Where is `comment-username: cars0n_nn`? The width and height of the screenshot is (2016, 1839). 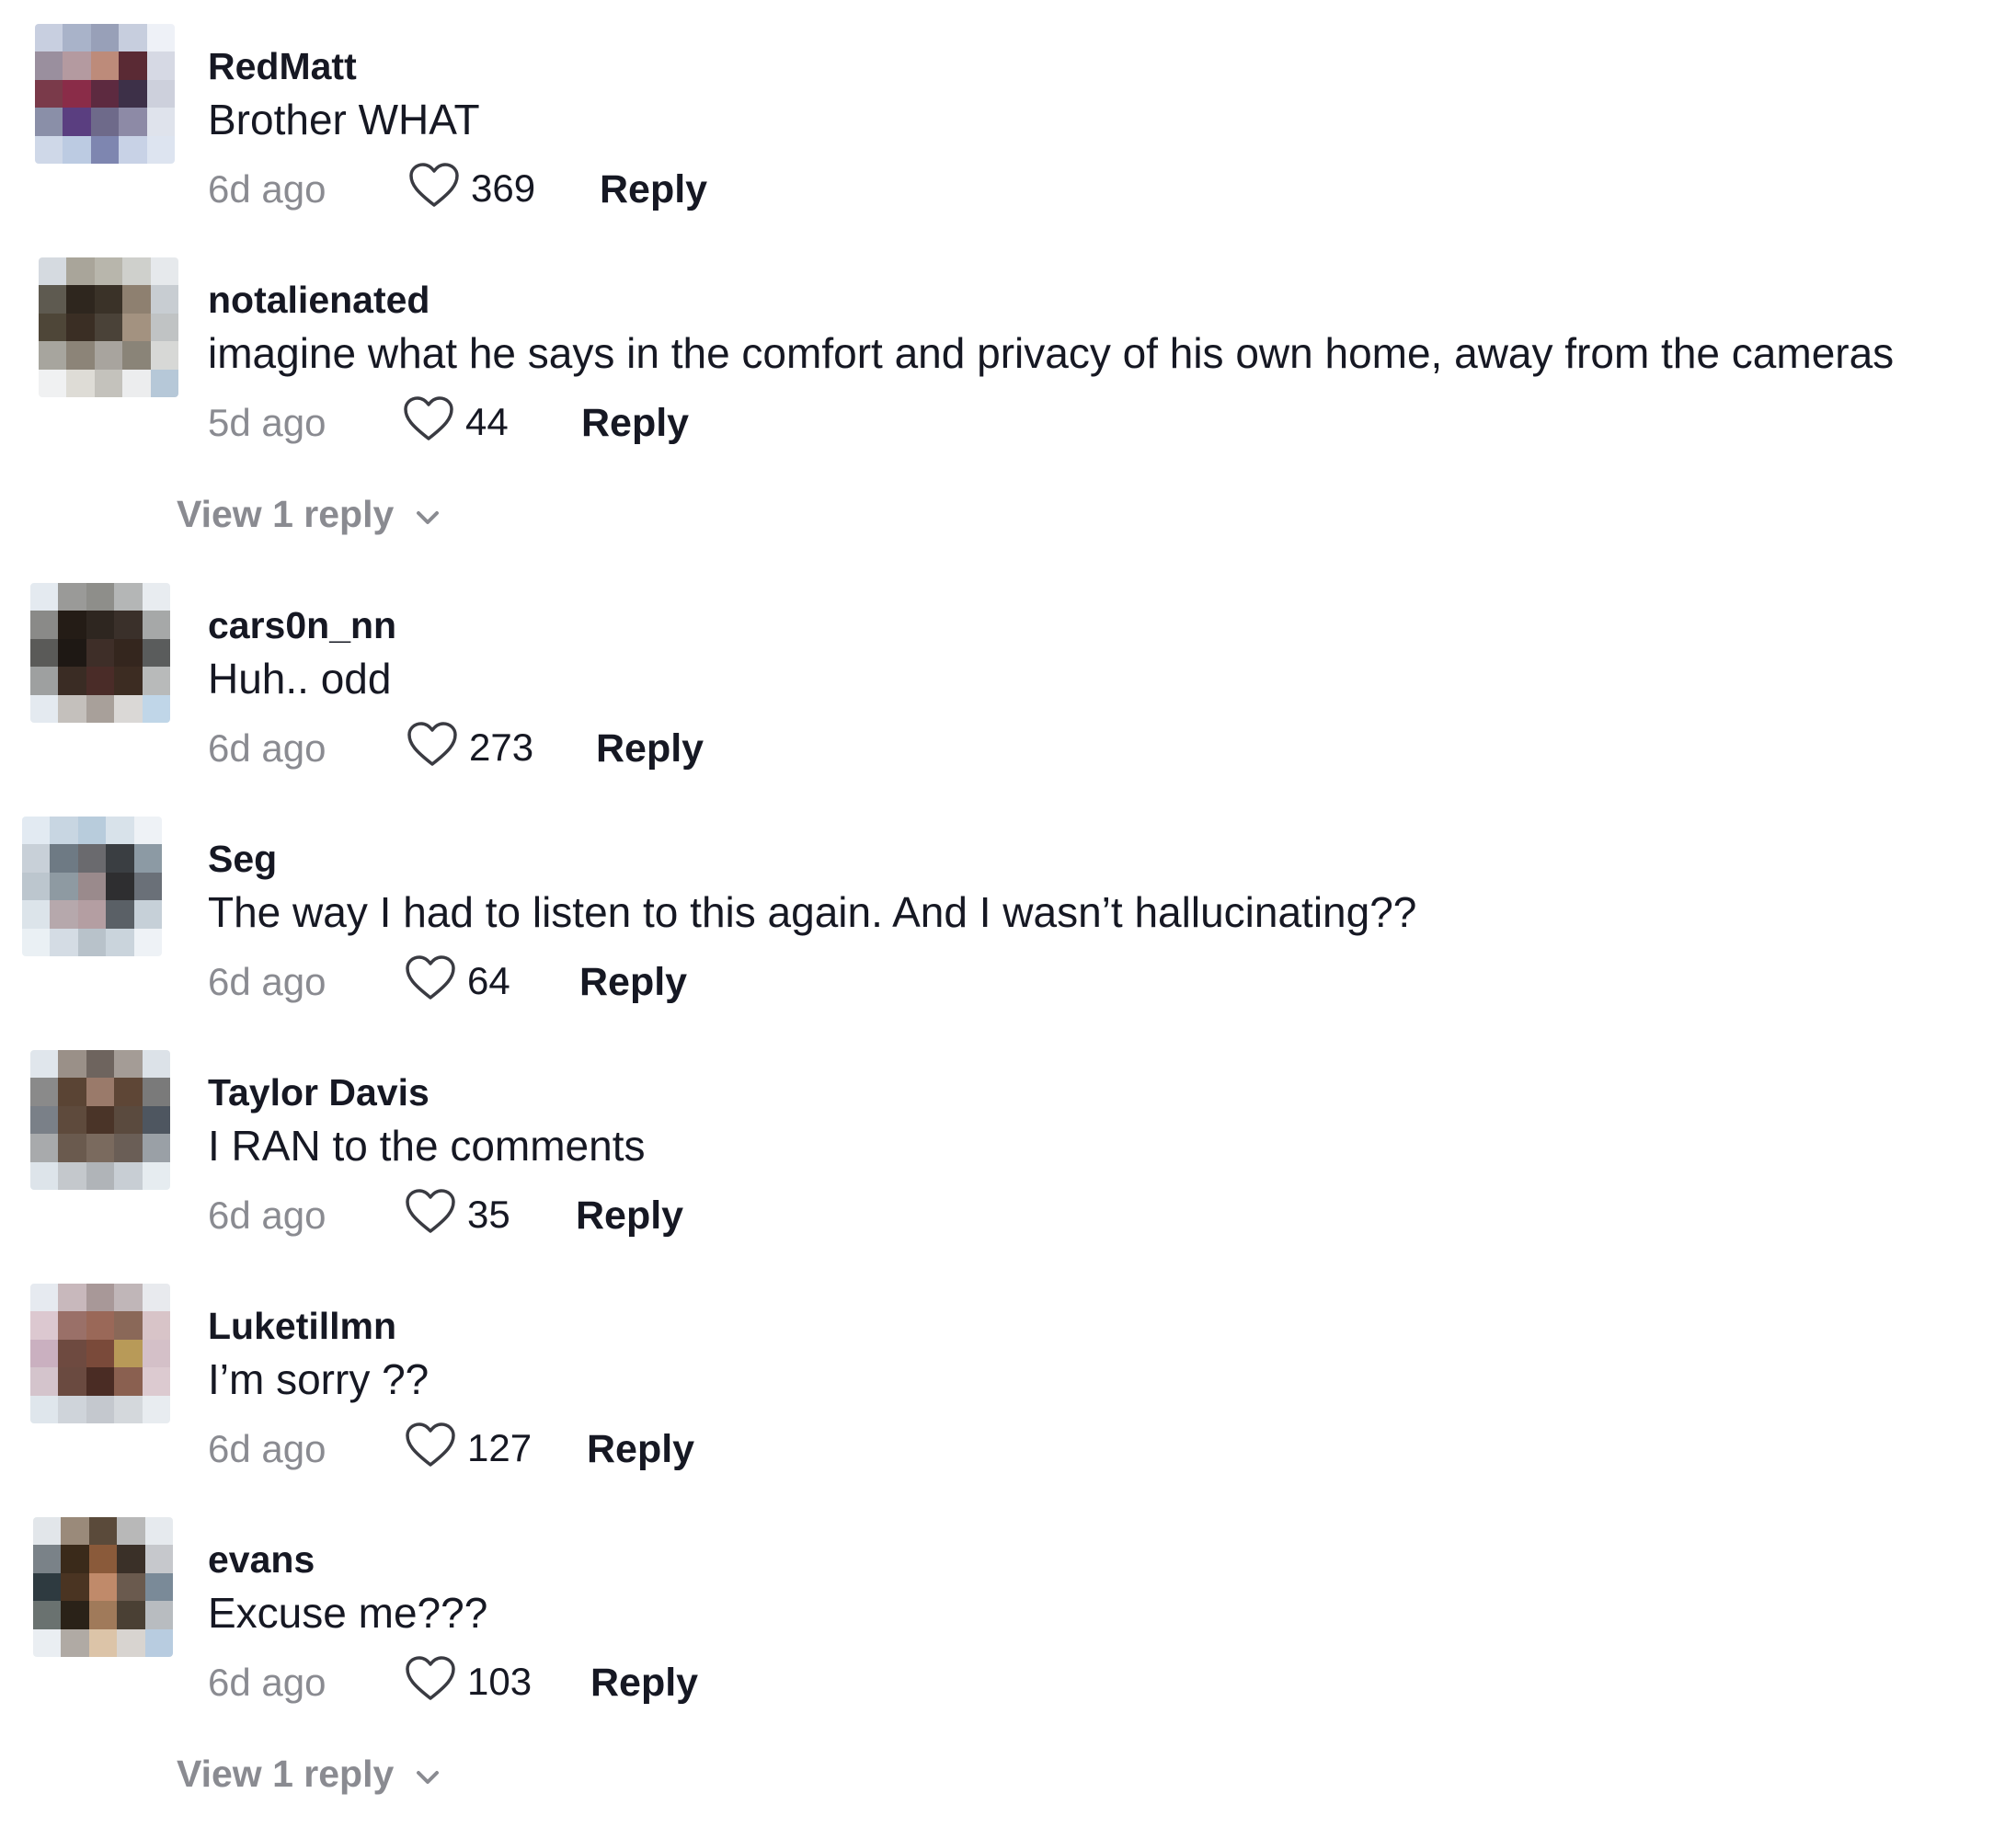 comment-username: cars0n_nn is located at coordinates (1103, 625).